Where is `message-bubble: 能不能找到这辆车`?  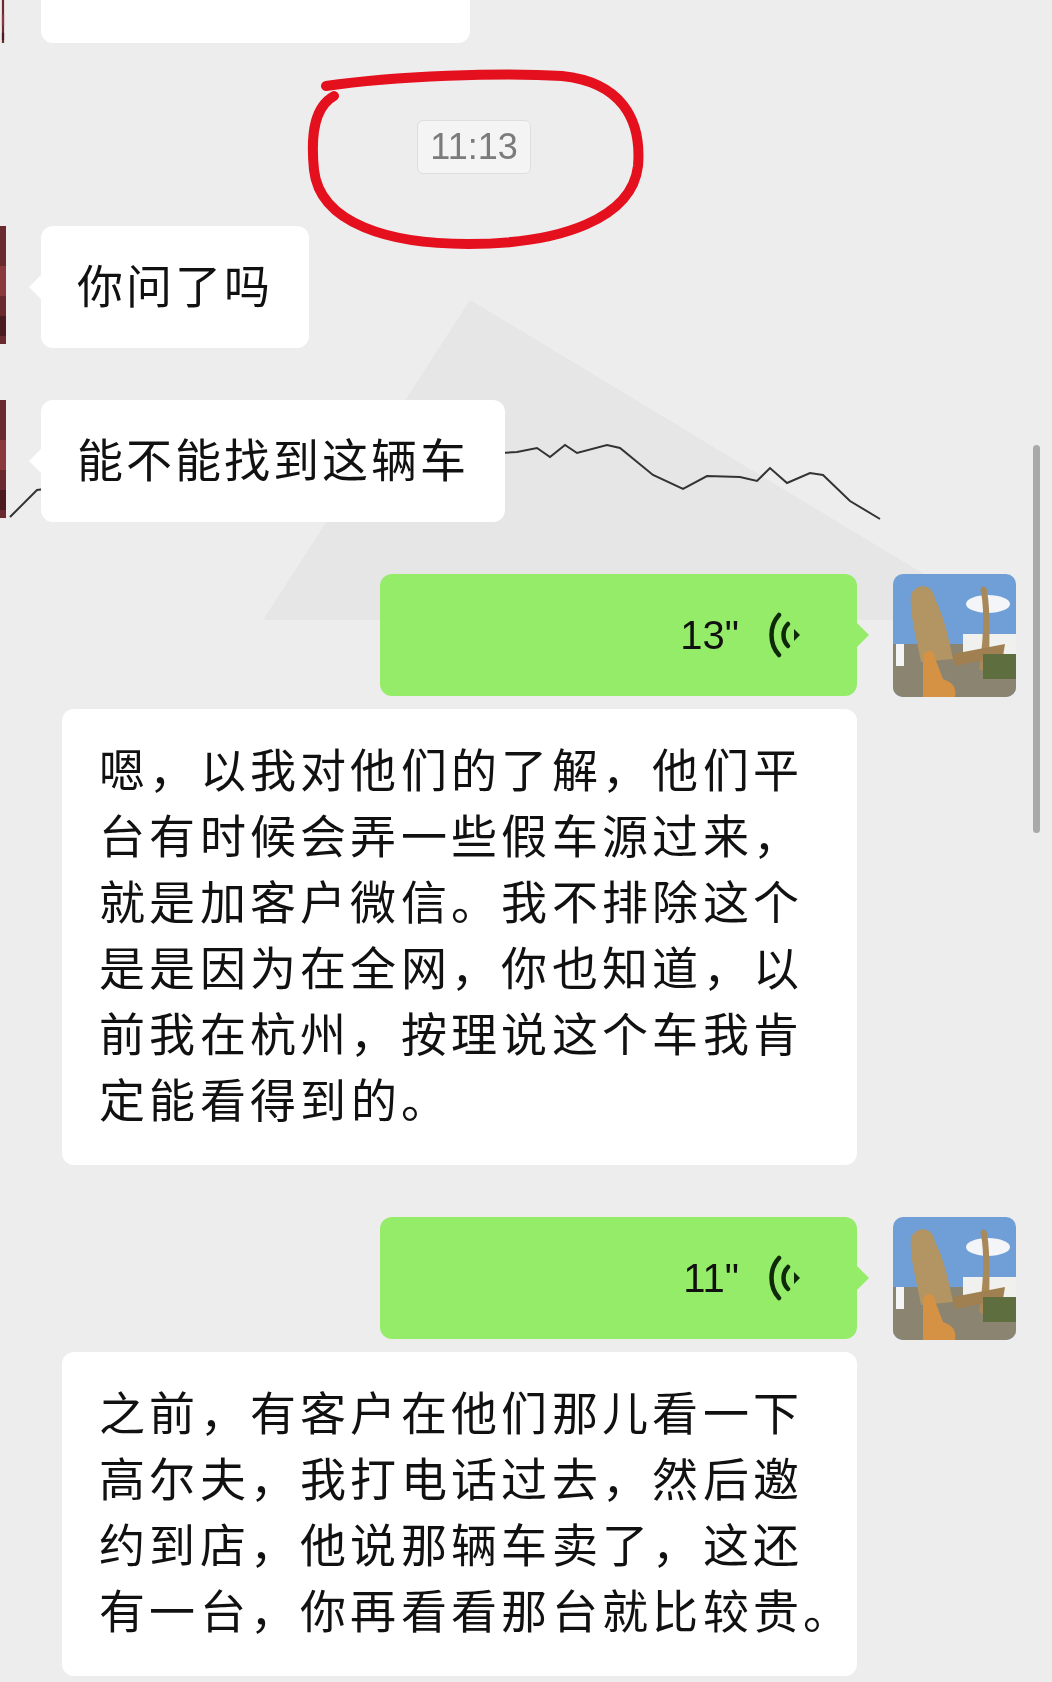 message-bubble: 能不能找到这辆车 is located at coordinates (273, 461).